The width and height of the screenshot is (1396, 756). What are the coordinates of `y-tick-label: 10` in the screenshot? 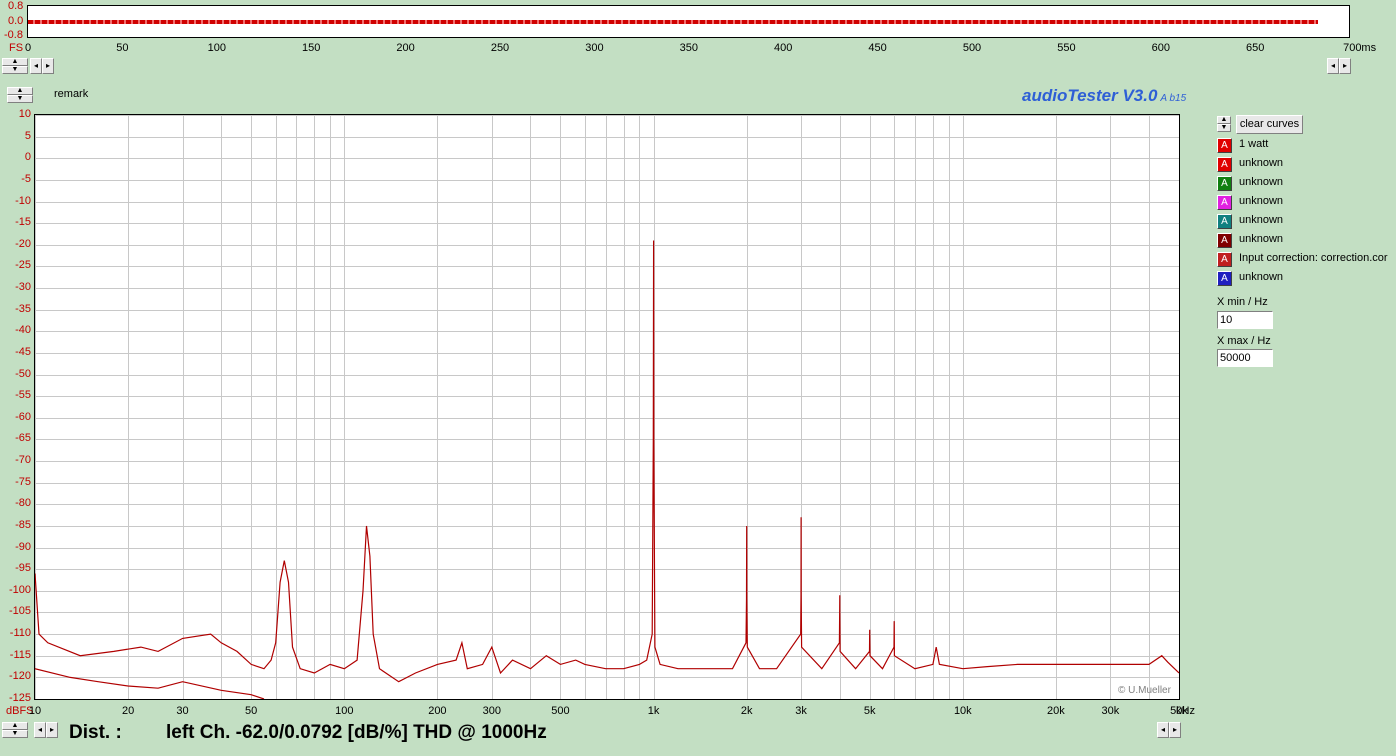 It's located at (24, 114).